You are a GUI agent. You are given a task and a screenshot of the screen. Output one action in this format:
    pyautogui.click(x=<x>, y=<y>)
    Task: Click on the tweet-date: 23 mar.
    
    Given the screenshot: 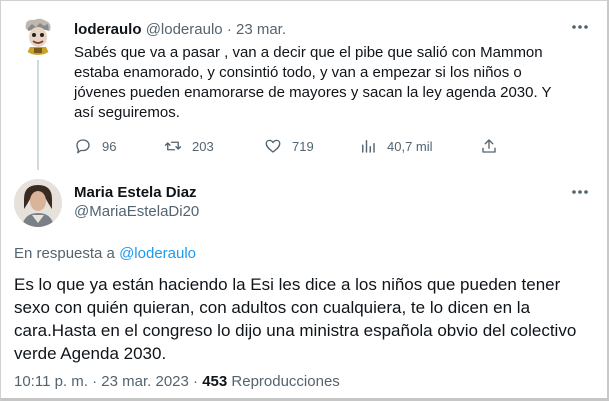 What is the action you would take?
    pyautogui.click(x=261, y=29)
    